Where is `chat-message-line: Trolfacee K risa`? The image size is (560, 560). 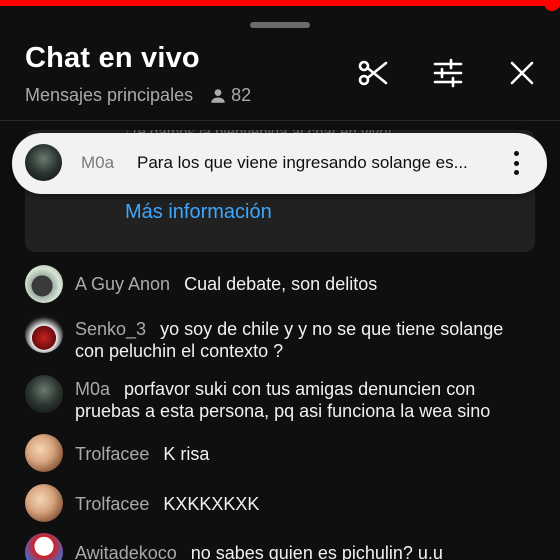 chat-message-line: Trolfacee K risa is located at coordinates (305, 454).